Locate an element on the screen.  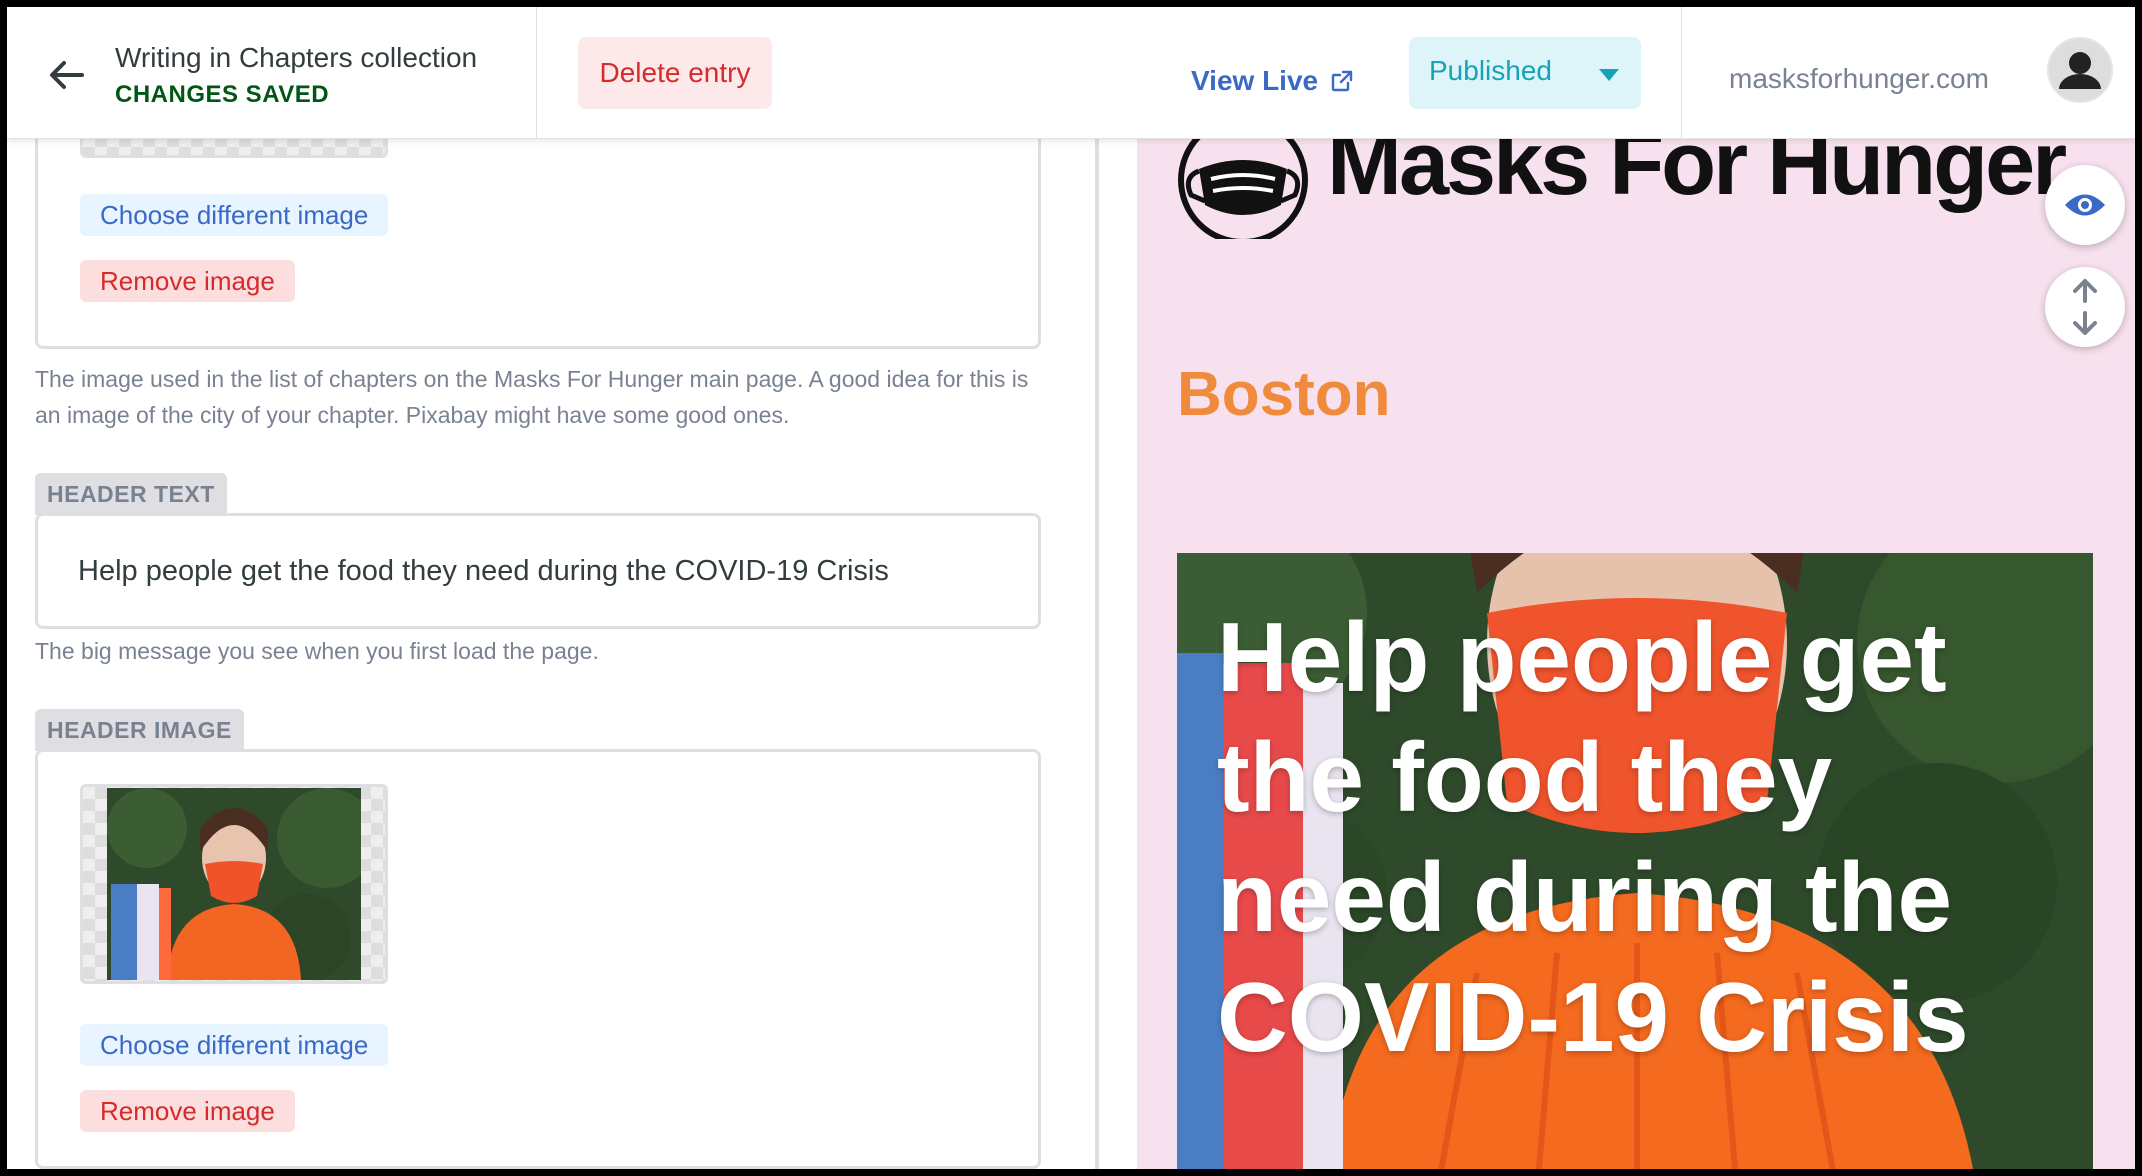
image-thumbnail is located at coordinates (234, 148).